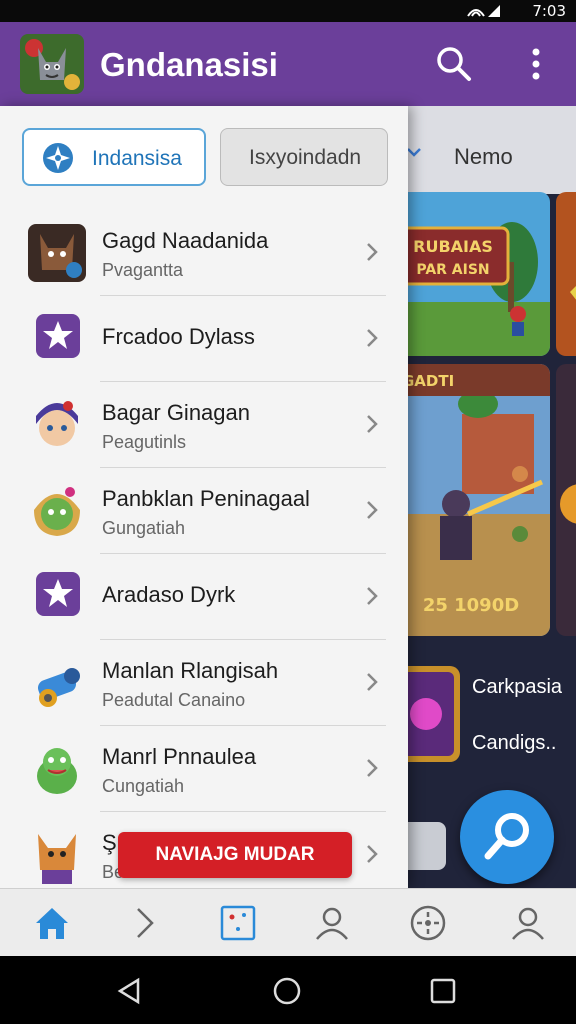 This screenshot has width=576, height=1024. I want to click on clock: 7:03, so click(549, 11).